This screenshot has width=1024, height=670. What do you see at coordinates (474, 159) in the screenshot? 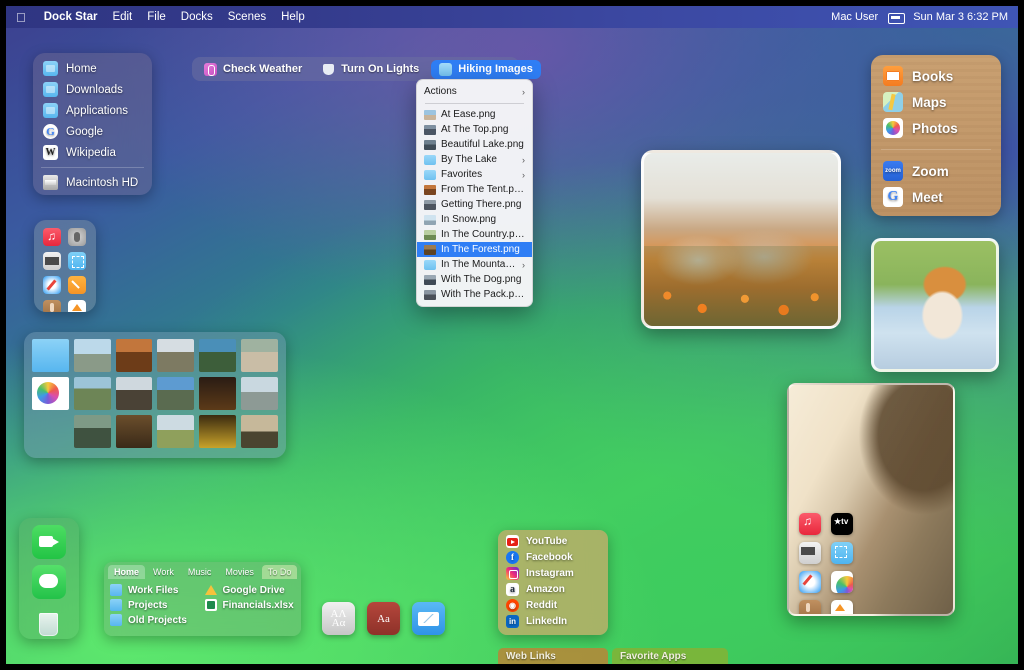
I see `menu-item-by-the-lake: By The Lake ›` at bounding box center [474, 159].